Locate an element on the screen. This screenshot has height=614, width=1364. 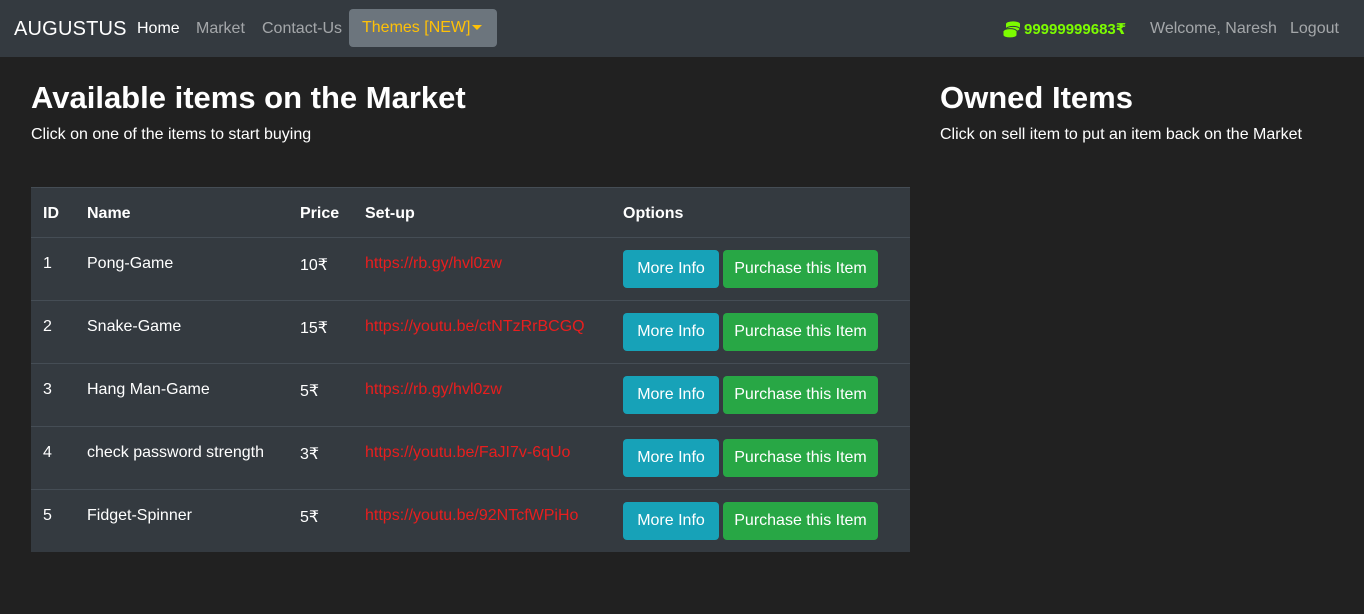
brand-logo: AUGUSTUS is located at coordinates (70, 29).